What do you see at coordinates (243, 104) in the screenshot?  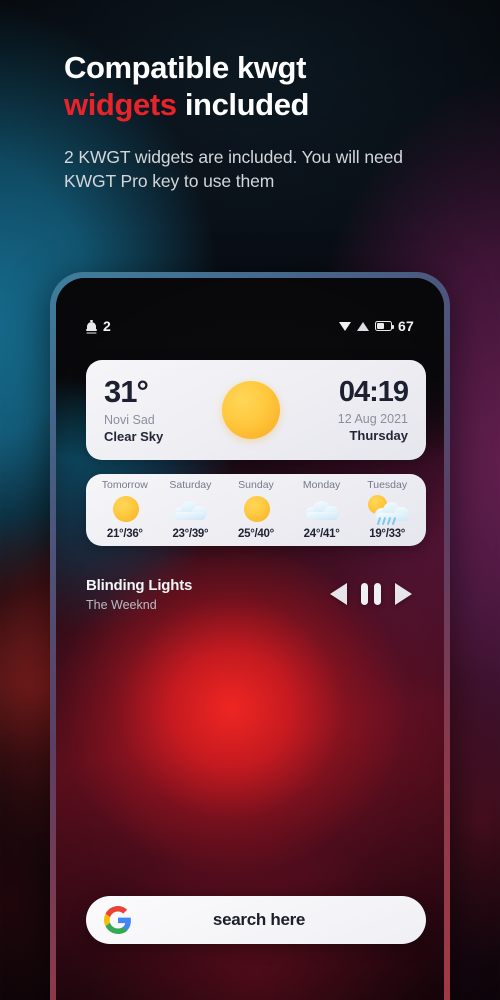 I see `promo-headline-rest: included` at bounding box center [243, 104].